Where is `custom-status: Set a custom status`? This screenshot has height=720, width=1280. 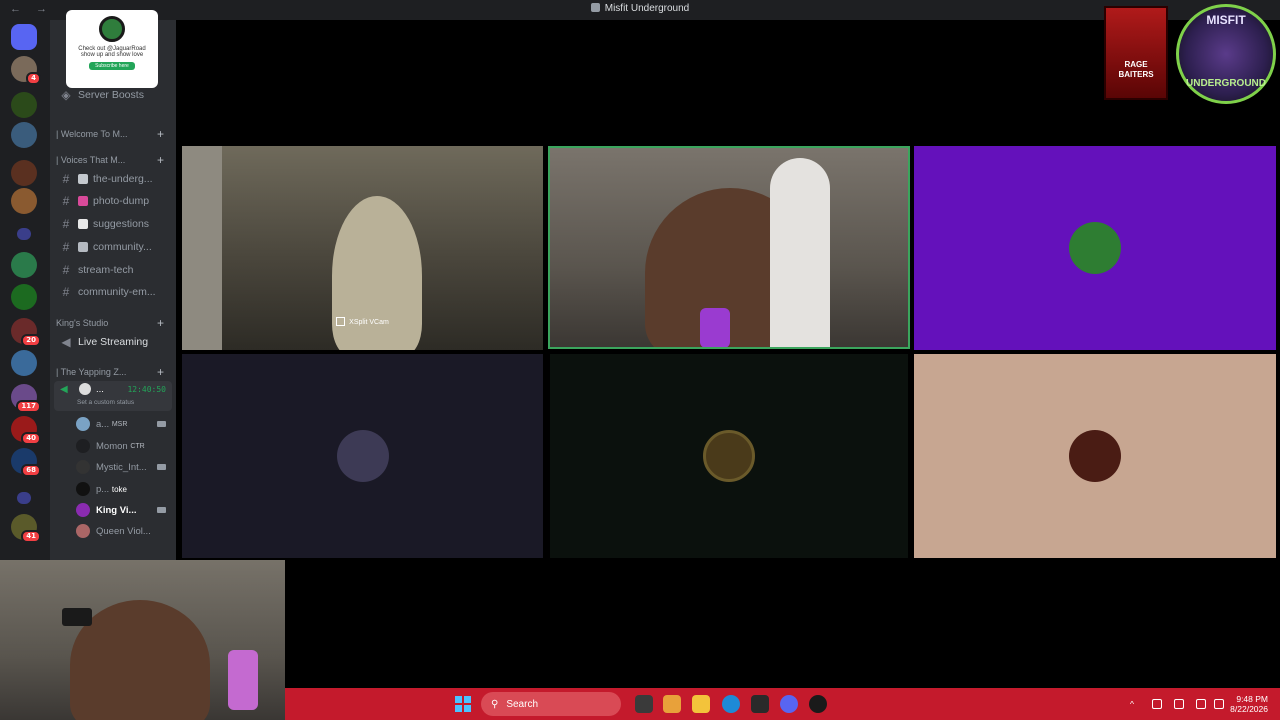
custom-status: Set a custom status is located at coordinates (105, 402).